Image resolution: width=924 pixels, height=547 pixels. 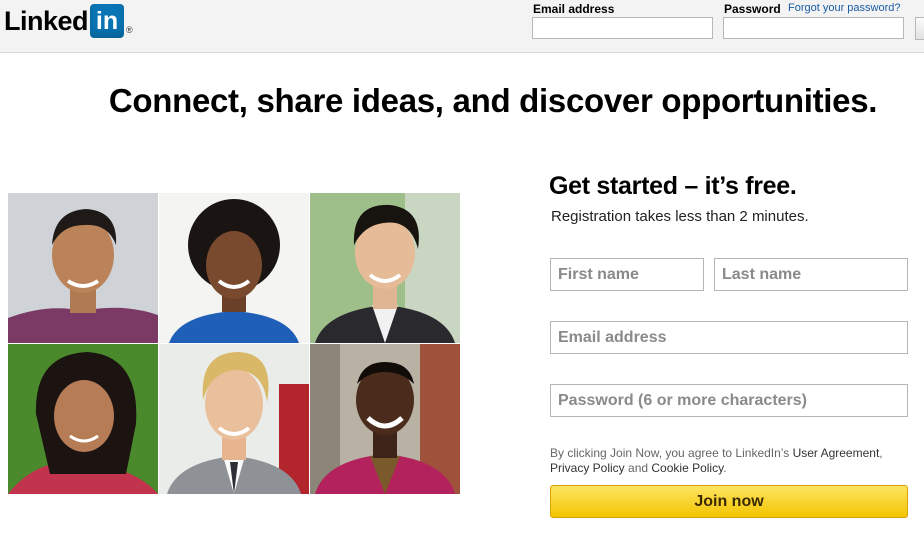 What do you see at coordinates (680, 216) in the screenshot?
I see `registration-subtitle: Registration takes less than 2 minutes.` at bounding box center [680, 216].